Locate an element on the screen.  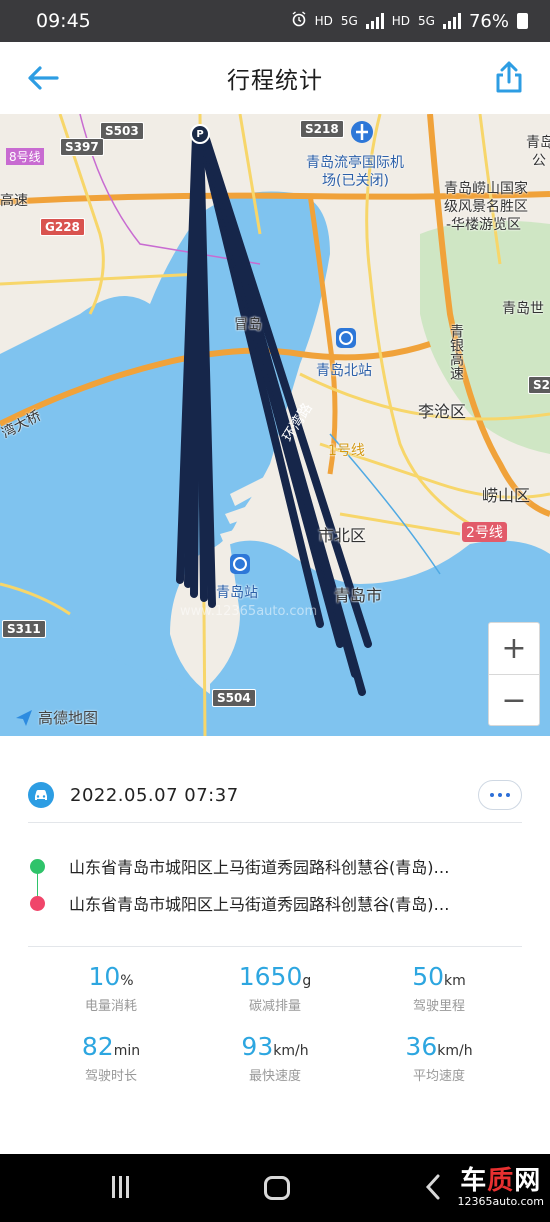
status-indicators: HD 5G HD 5G 76% is located at coordinates (409, 21).